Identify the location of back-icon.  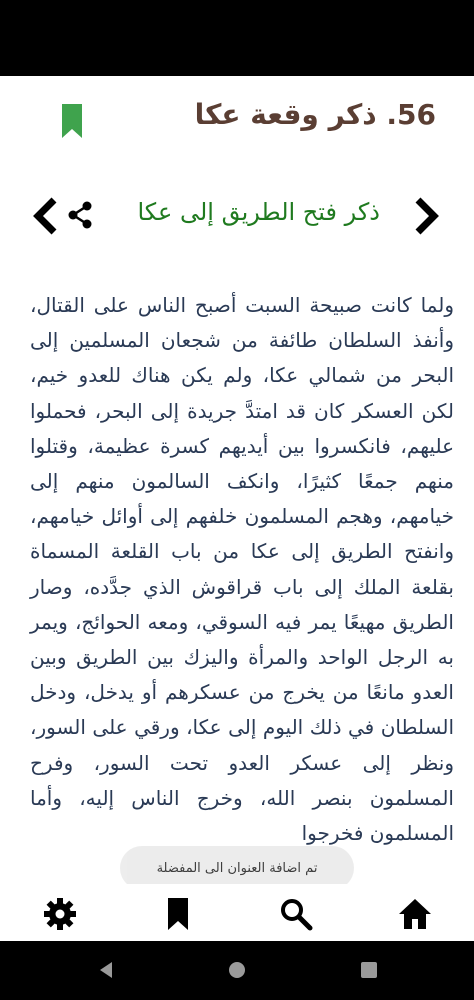
(106, 970).